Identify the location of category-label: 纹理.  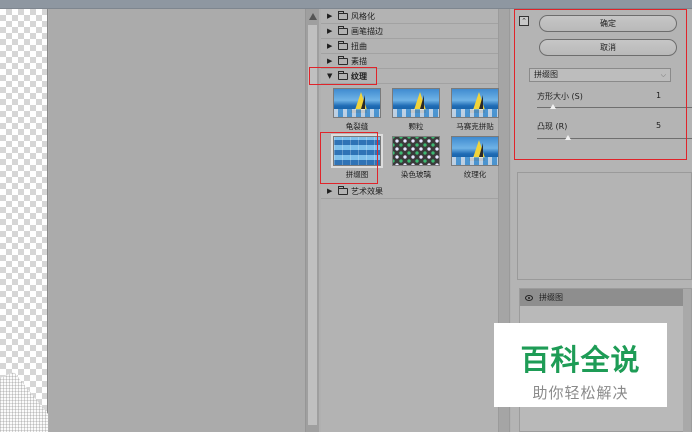
(359, 76).